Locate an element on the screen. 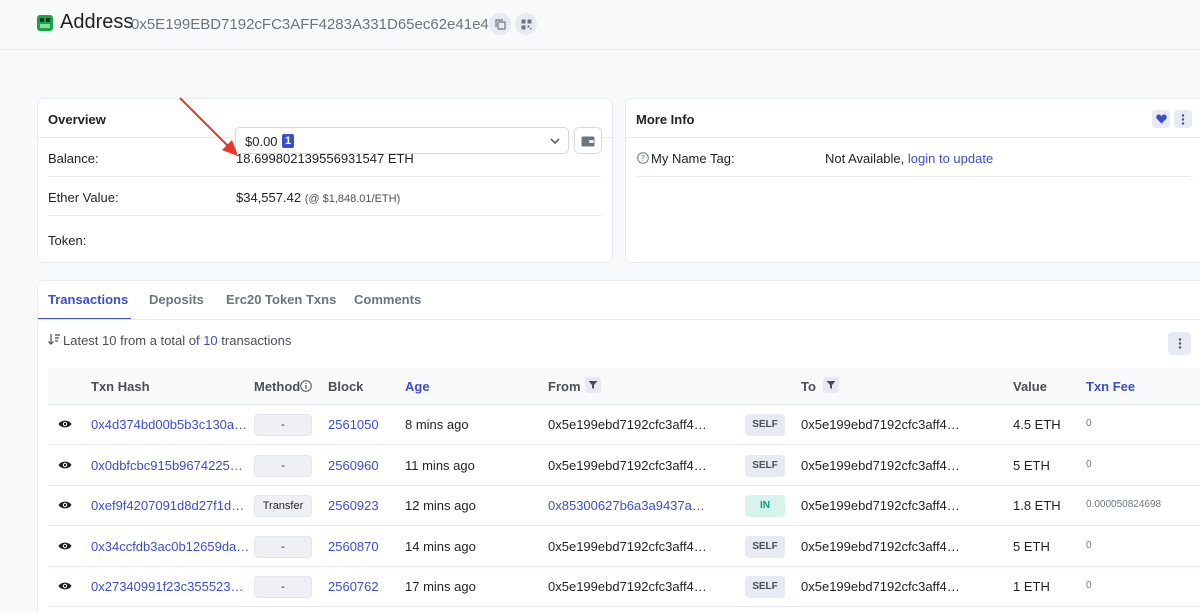 This screenshot has width=1200, height=612. favorite-button is located at coordinates (1161, 119).